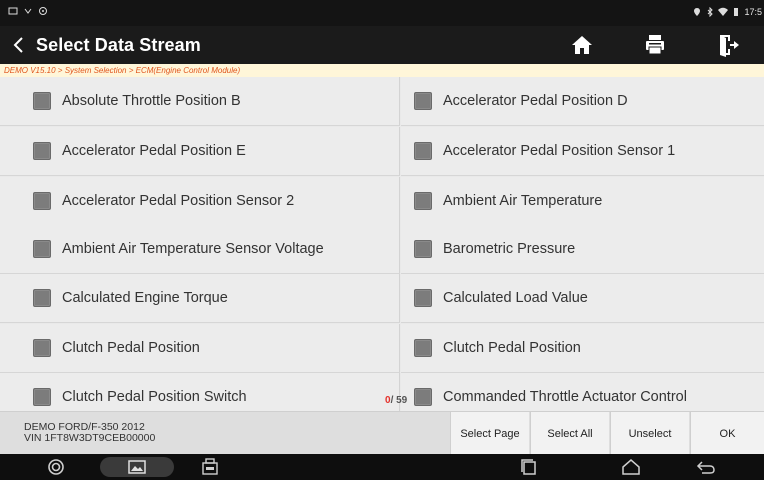 This screenshot has height=480, width=764. I want to click on status-bar: 17:5, so click(382, 13).